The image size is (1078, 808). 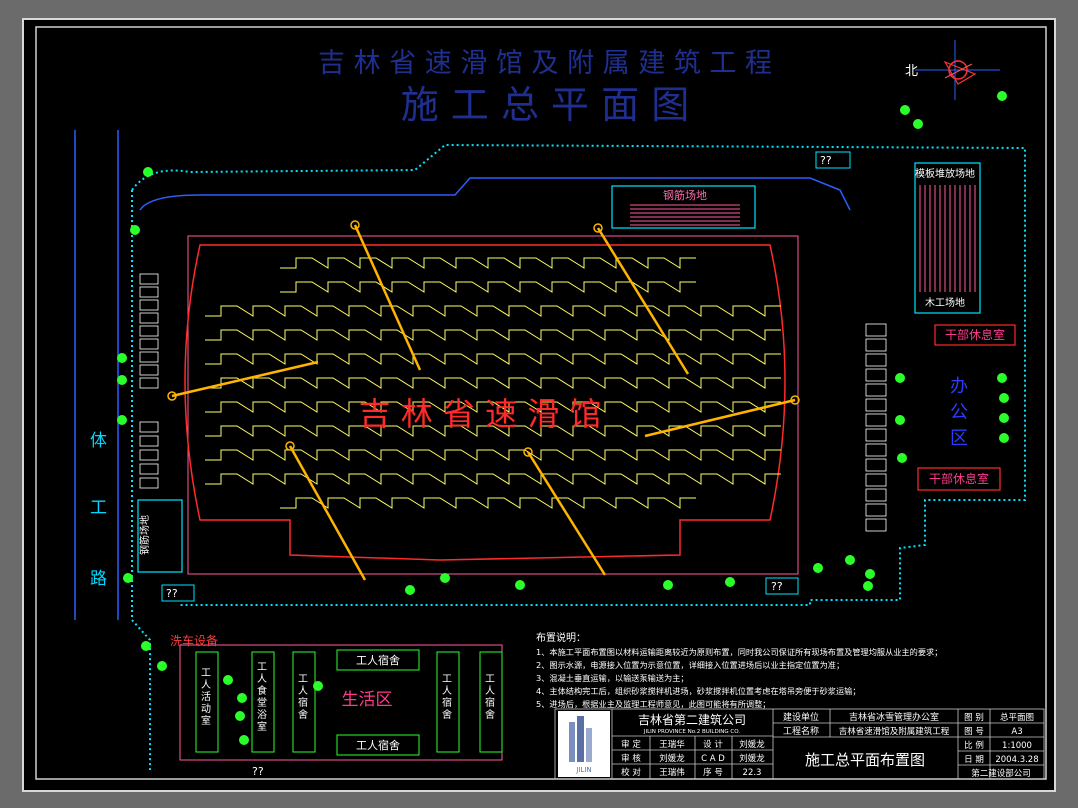 I want to click on dorm-vertical-label: 工人活动室, so click(x=206, y=697).